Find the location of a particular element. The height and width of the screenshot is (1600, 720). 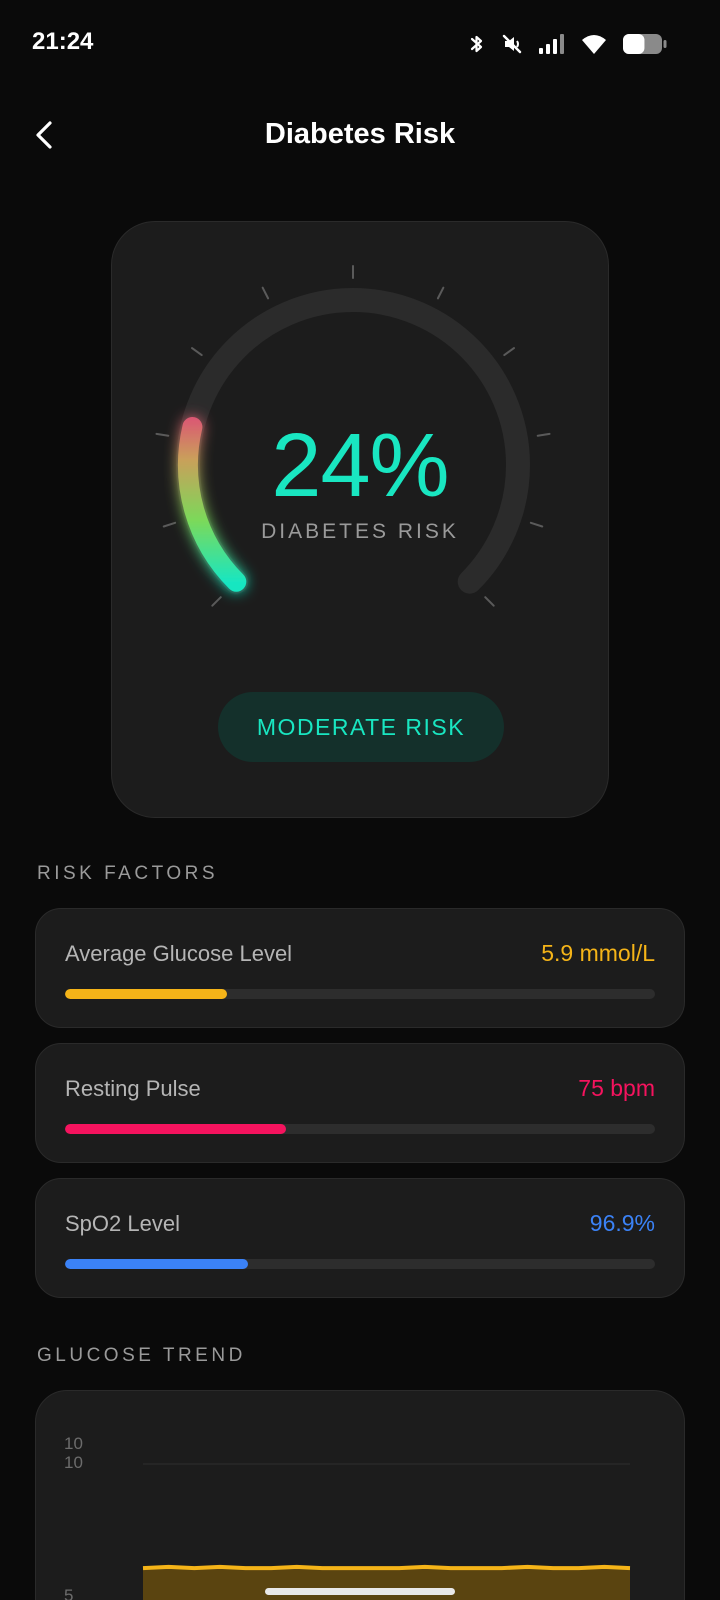

risk-percentage: 24% is located at coordinates (360, 466).